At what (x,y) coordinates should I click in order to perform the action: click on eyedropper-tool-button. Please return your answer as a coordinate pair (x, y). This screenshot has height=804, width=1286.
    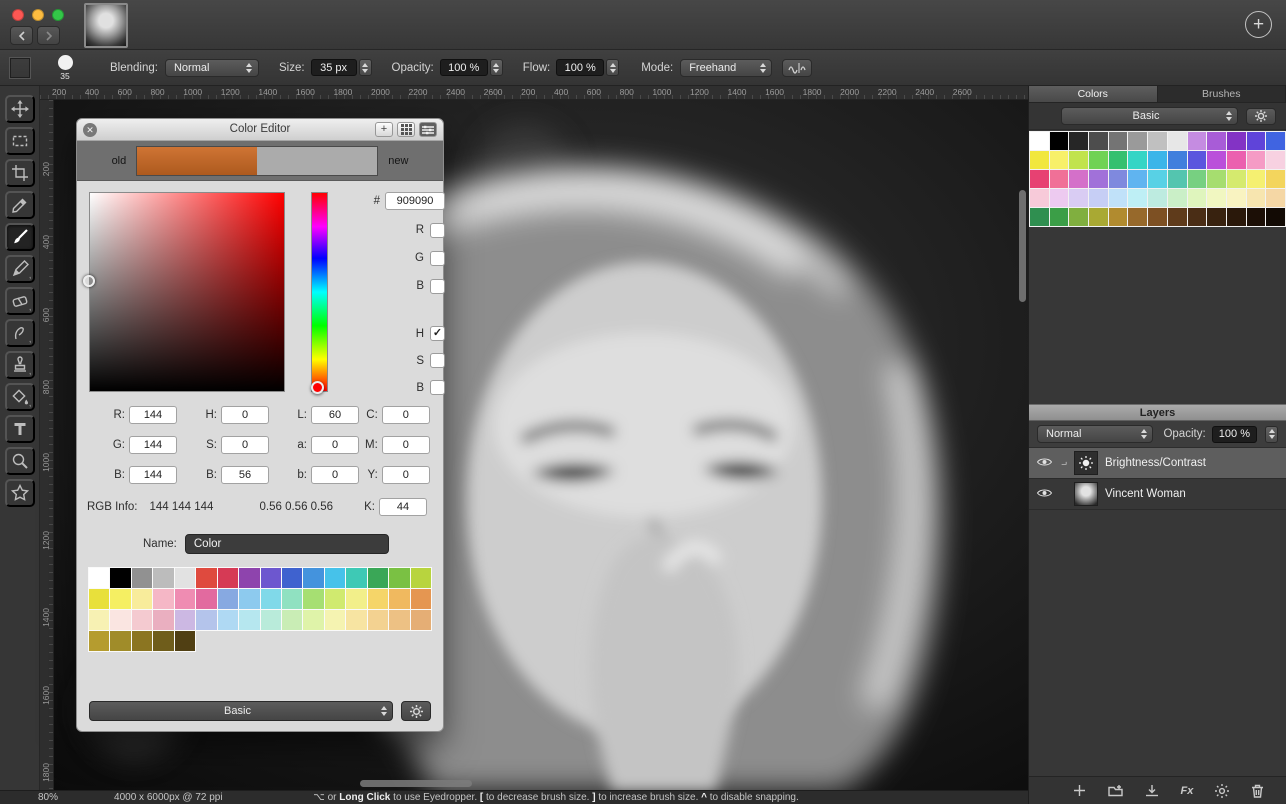
    Looking at the image, I should click on (19, 205).